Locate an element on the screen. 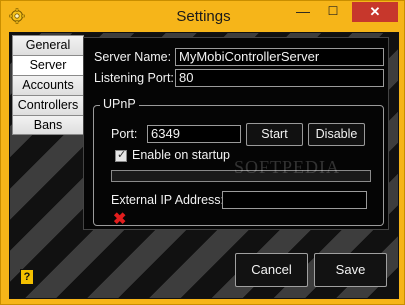 This screenshot has height=305, width=405. tab-accounts: Accounts is located at coordinates (48, 85).